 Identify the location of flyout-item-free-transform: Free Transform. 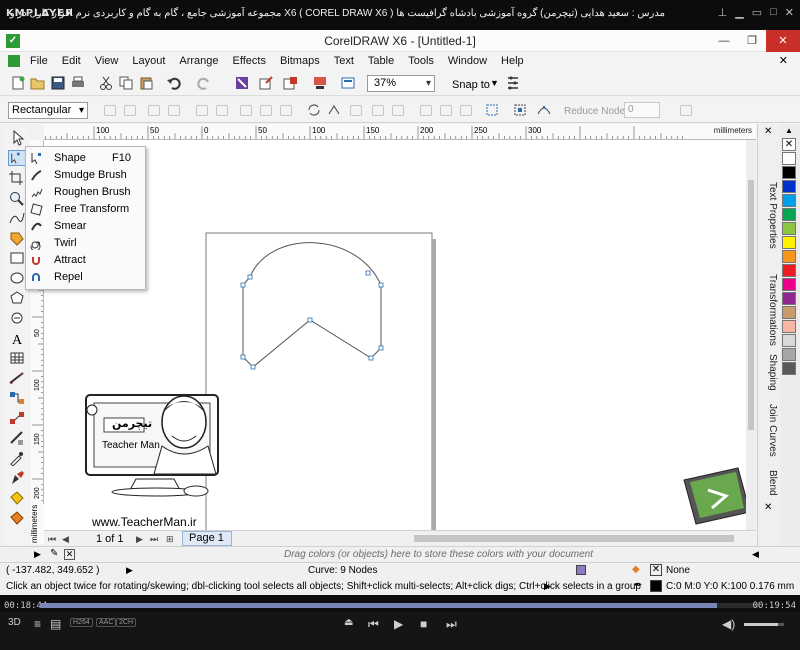
(85, 209).